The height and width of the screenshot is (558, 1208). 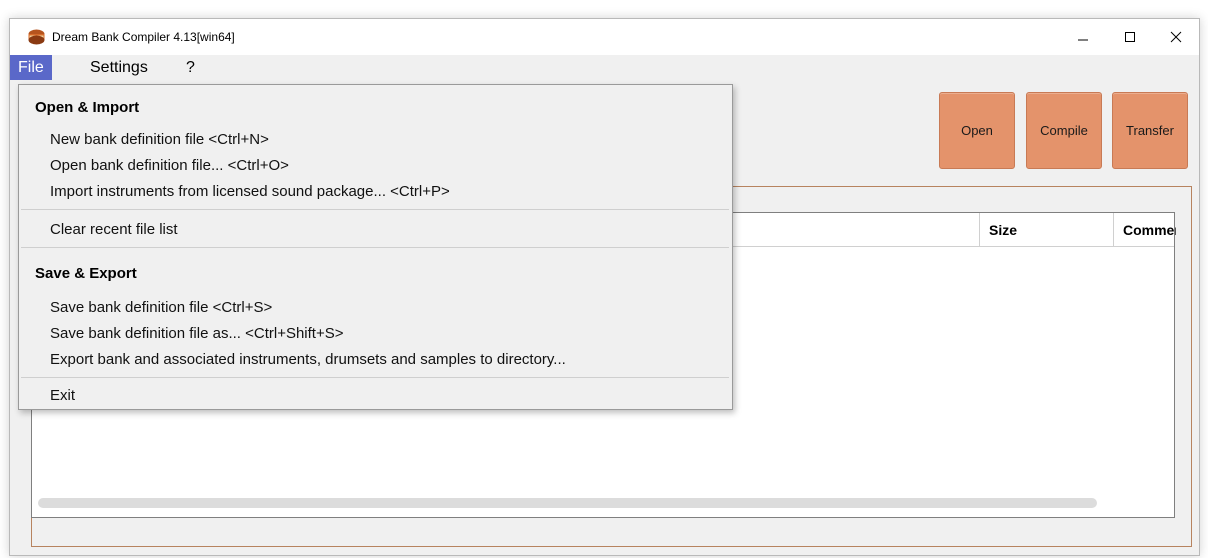 What do you see at coordinates (977, 130) in the screenshot?
I see `open-button: Open` at bounding box center [977, 130].